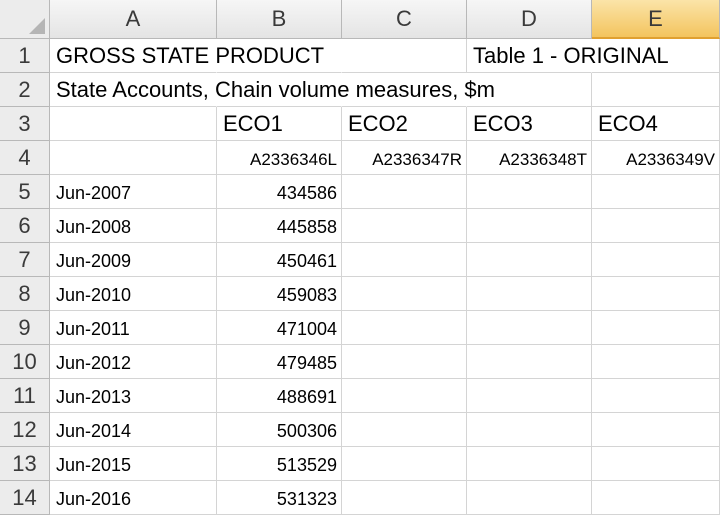  I want to click on row-header-14: 14, so click(25, 498).